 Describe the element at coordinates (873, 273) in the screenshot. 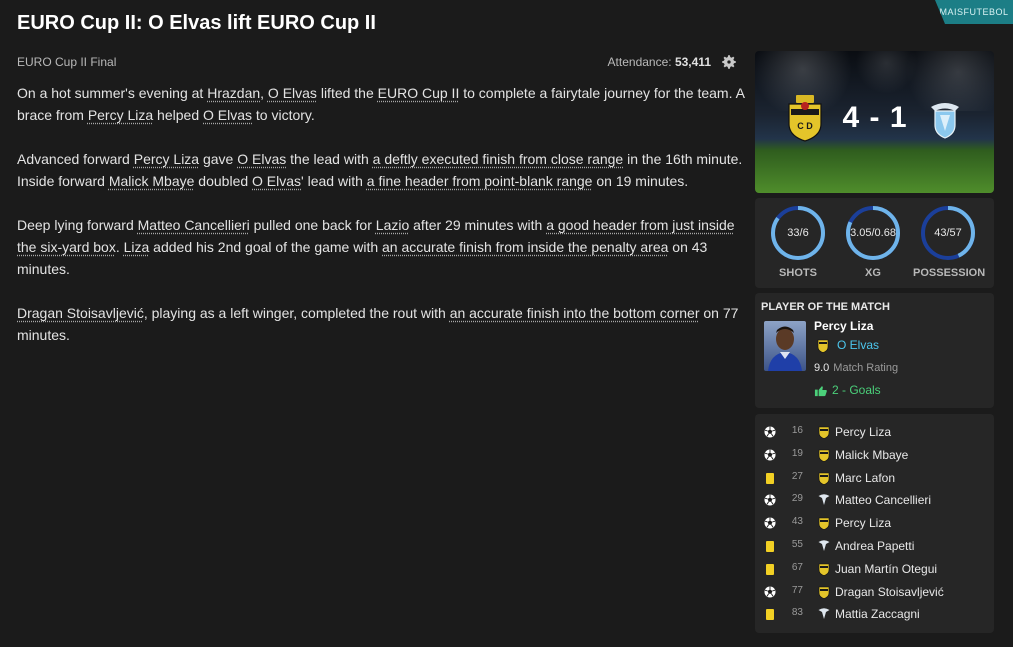

I see `stat-label: XG` at that location.